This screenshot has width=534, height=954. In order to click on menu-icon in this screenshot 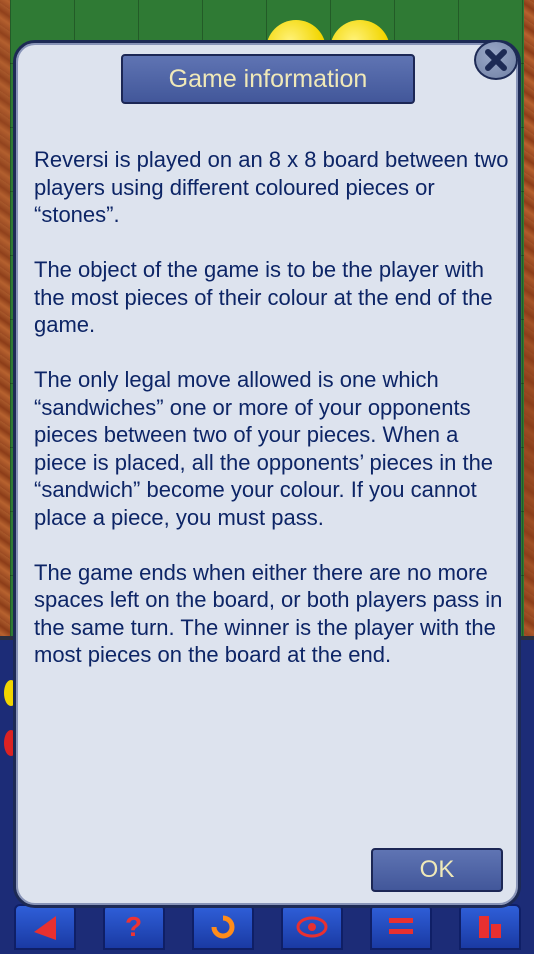, I will do `click(400, 926)`.